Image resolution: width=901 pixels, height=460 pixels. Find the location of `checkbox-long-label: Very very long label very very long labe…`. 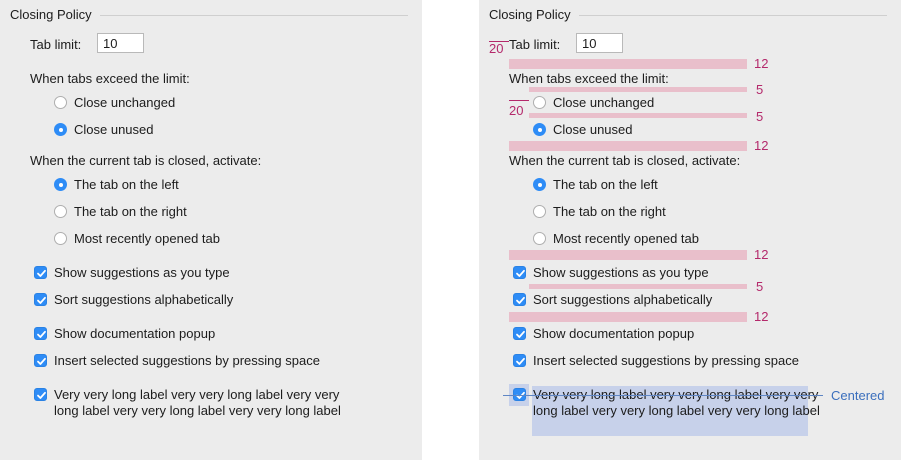

checkbox-long-label: Very very long label very very long labe… is located at coordinates (194, 412).